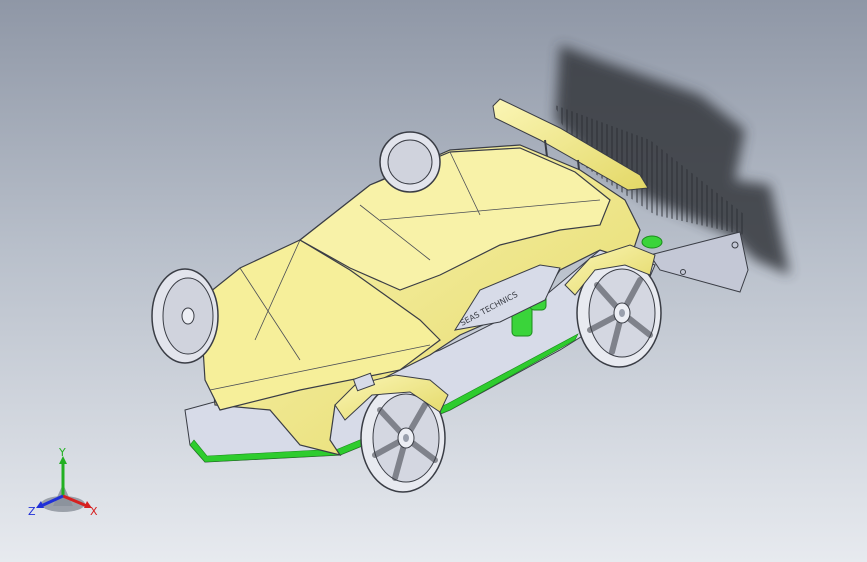 This screenshot has width=867, height=562. Describe the element at coordinates (62, 453) in the screenshot. I see `y-axis-label: Y` at that location.